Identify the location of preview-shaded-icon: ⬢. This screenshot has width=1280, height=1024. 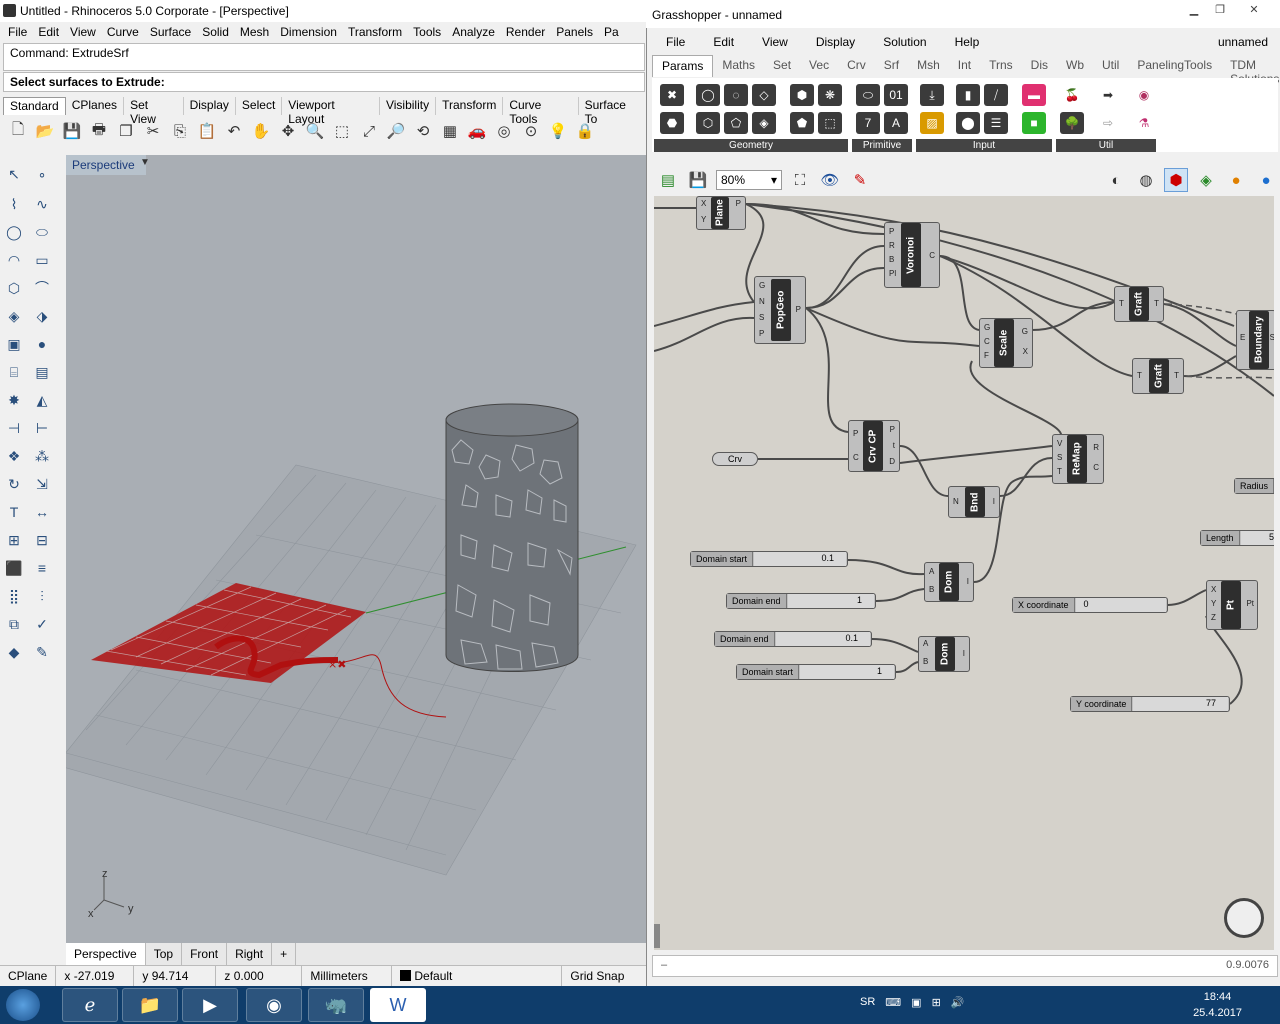
(1176, 180).